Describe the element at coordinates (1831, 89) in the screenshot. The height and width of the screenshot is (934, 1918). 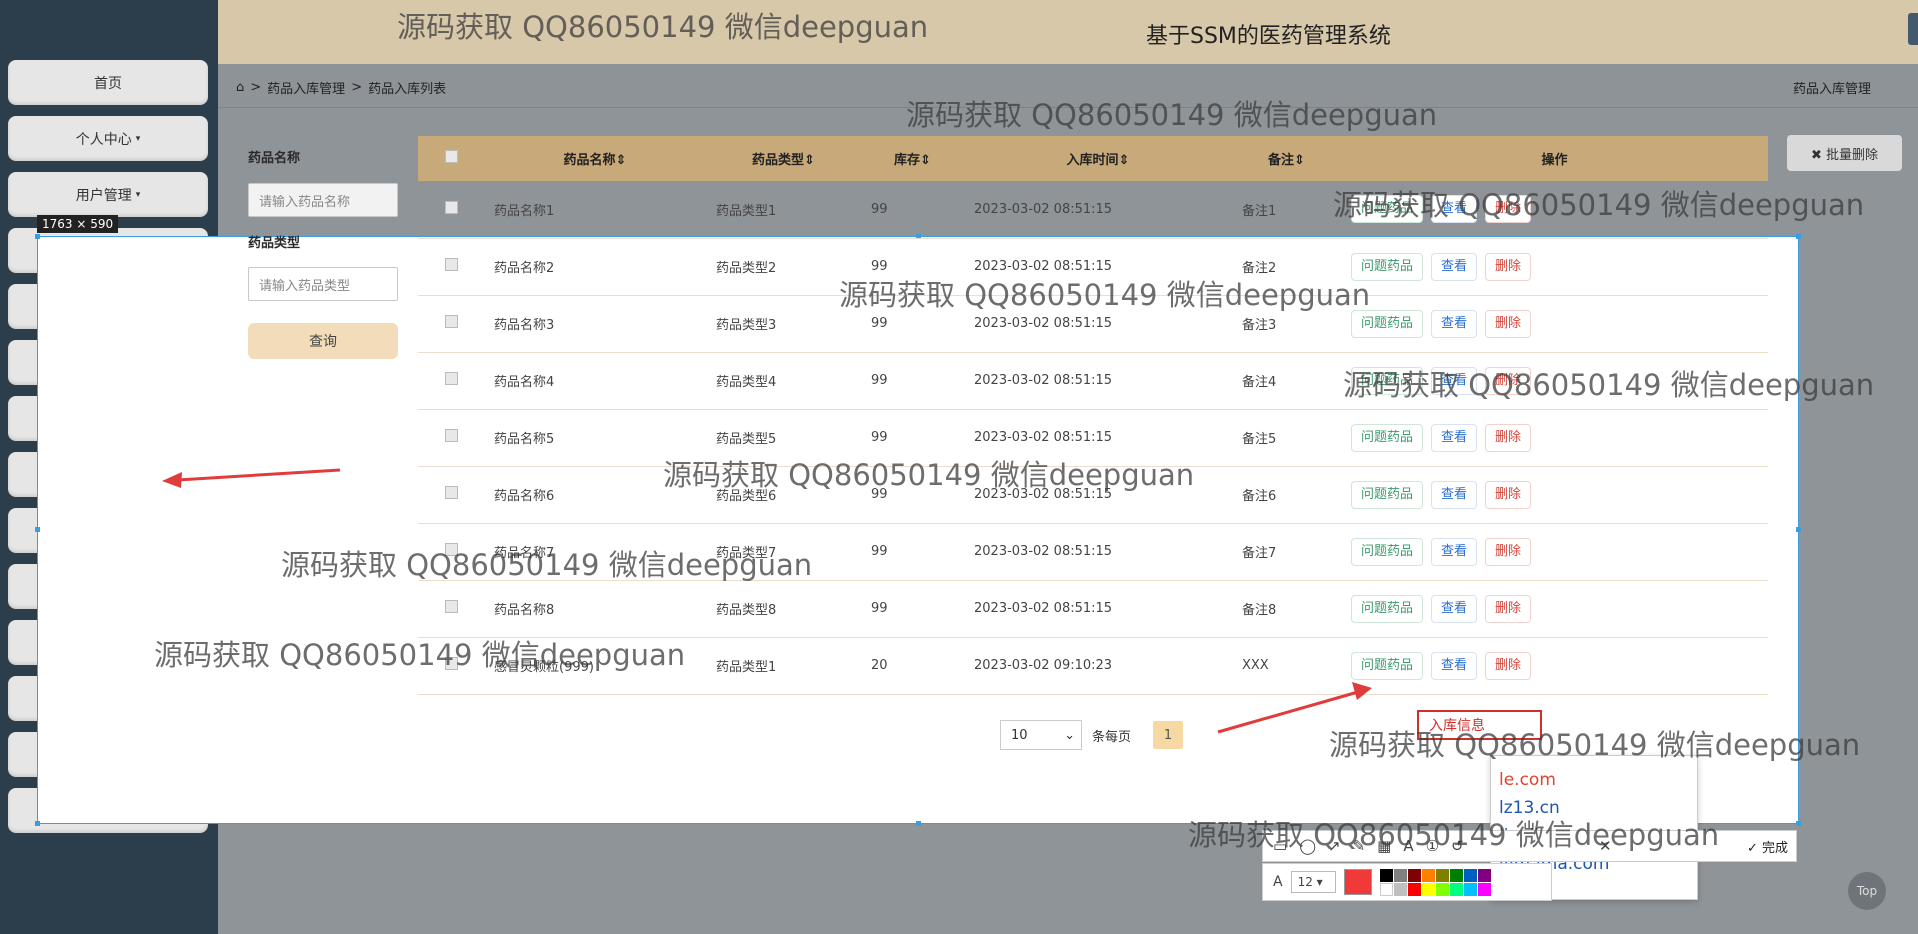
I see `breadcrumb-right: 药品入库管理` at that location.